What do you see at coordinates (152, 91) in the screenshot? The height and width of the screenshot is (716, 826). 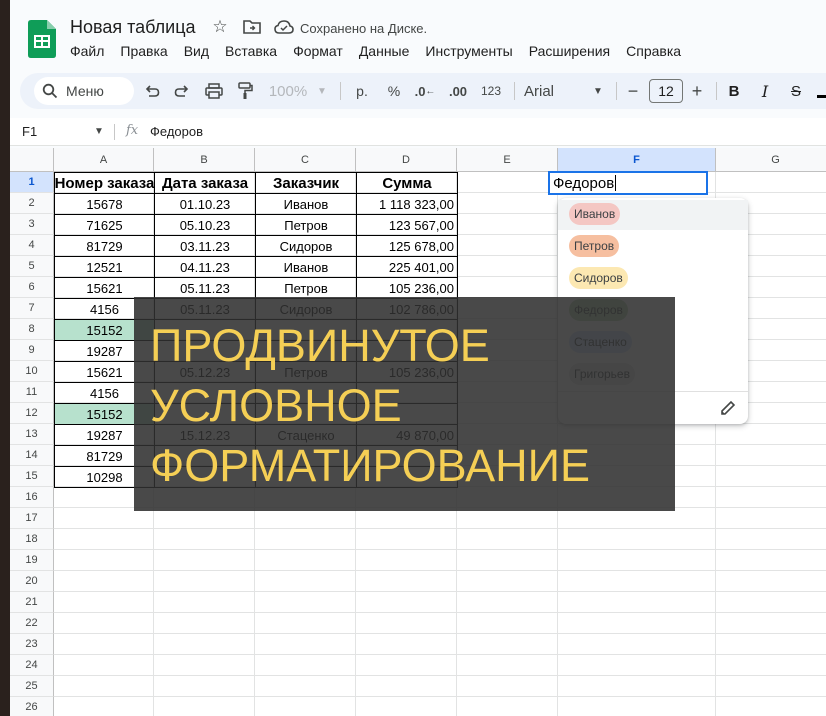 I see `undo-icon` at bounding box center [152, 91].